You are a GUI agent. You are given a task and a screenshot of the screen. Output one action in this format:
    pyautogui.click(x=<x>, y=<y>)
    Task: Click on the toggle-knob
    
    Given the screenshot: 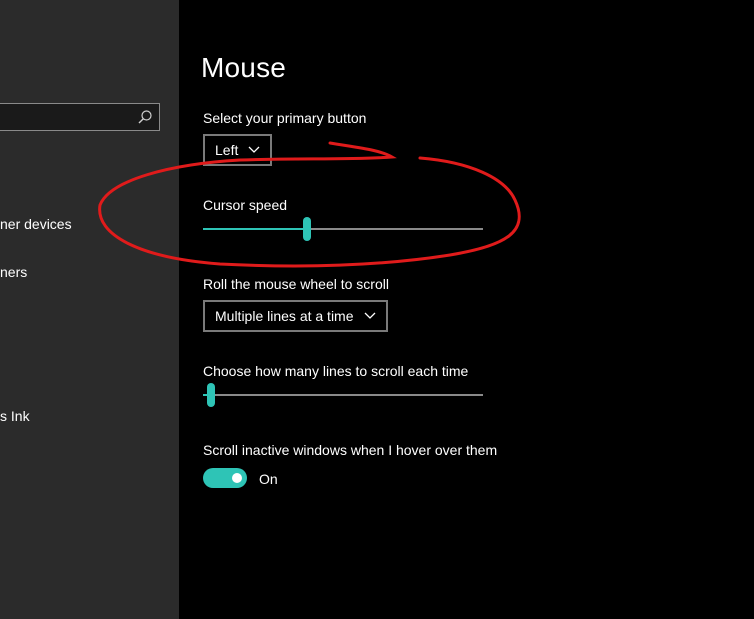 What is the action you would take?
    pyautogui.click(x=237, y=478)
    